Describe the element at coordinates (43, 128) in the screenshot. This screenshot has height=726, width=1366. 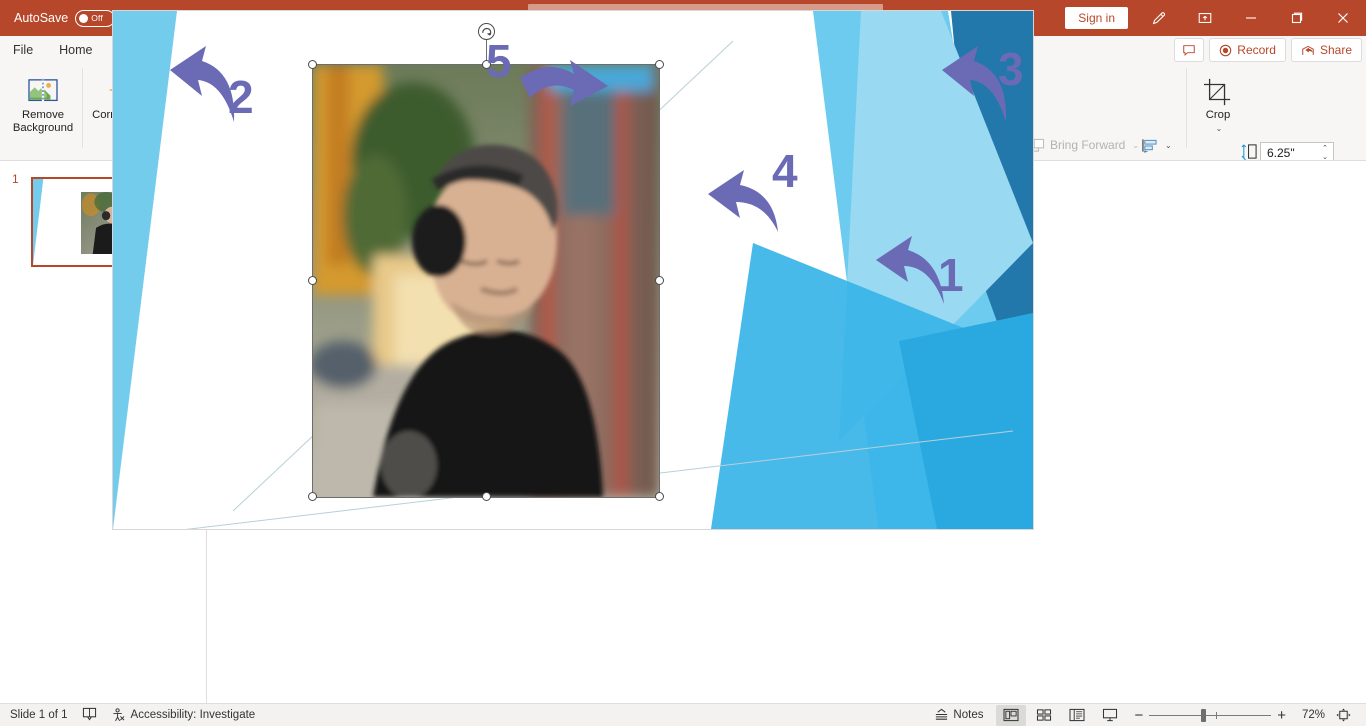
I see `remove-background-label-2: Background` at that location.